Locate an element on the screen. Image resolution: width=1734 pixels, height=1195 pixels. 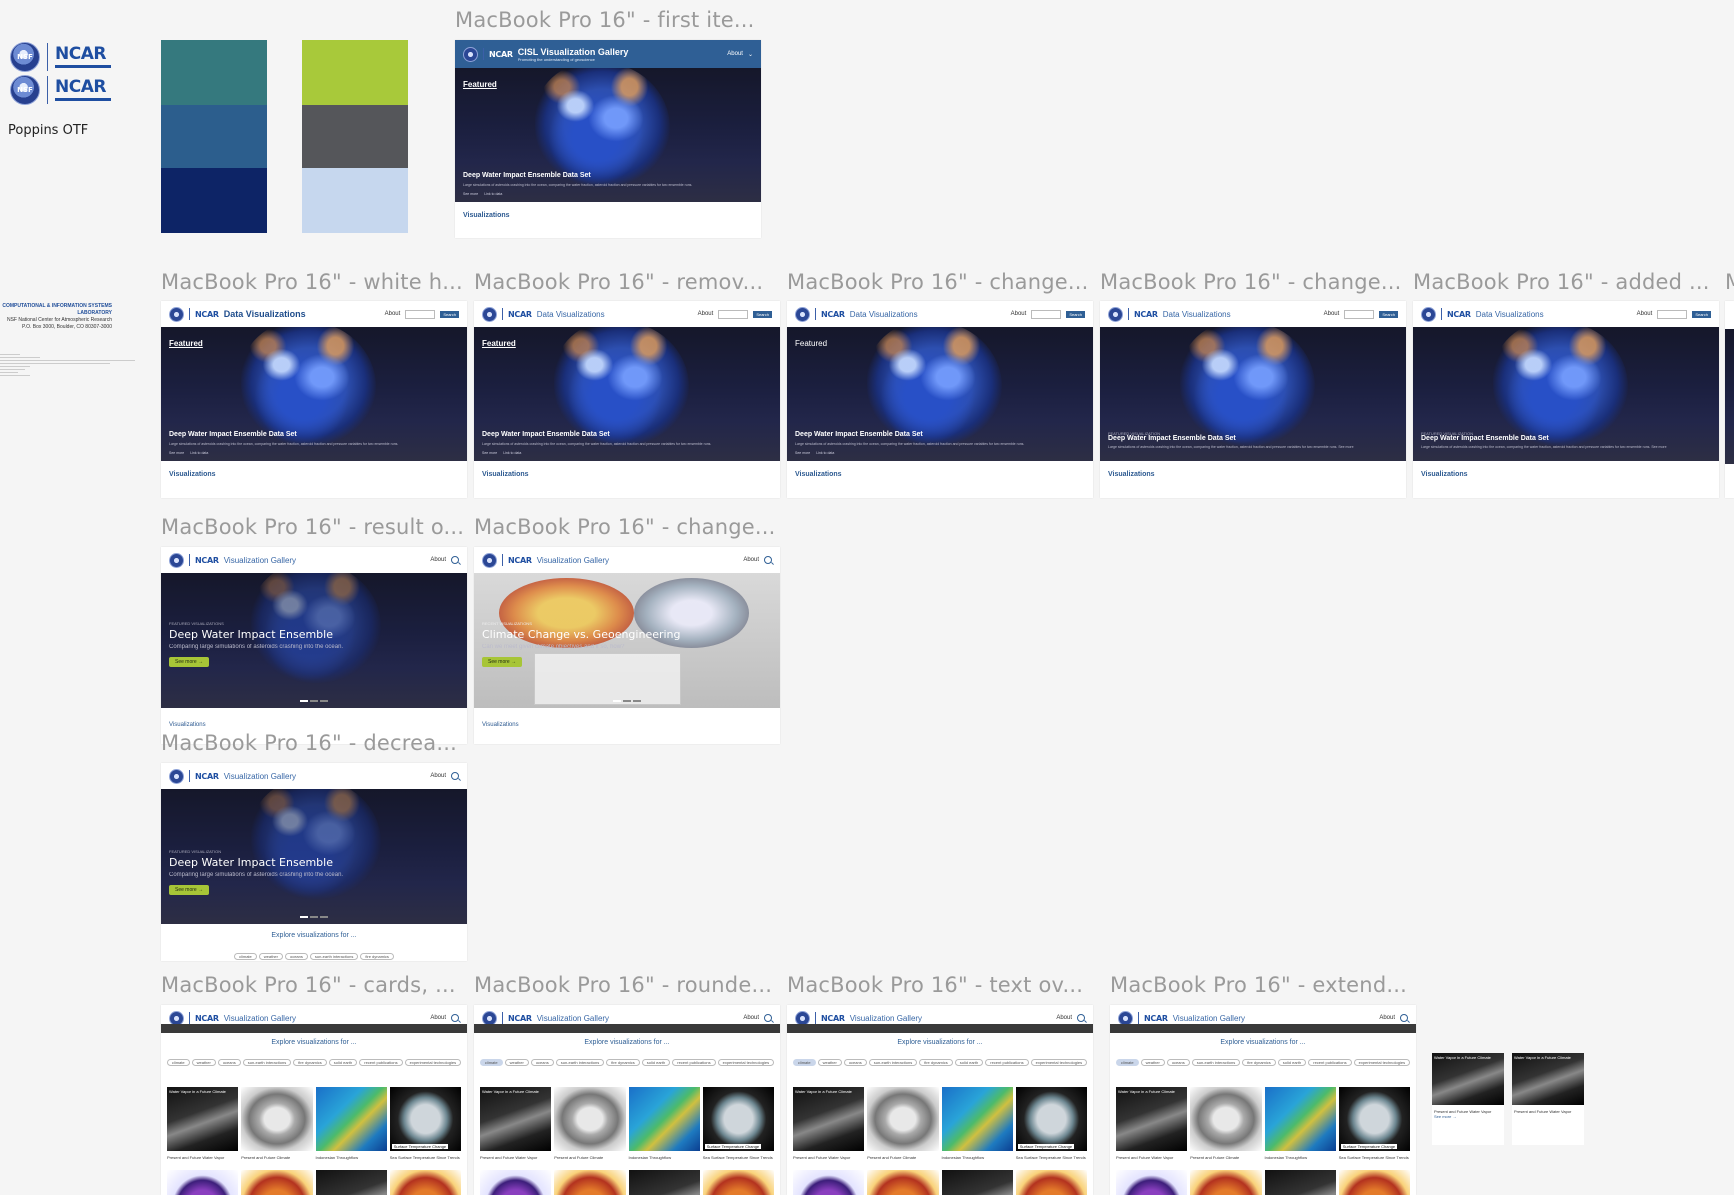
carousel-dots is located at coordinates (314, 917).